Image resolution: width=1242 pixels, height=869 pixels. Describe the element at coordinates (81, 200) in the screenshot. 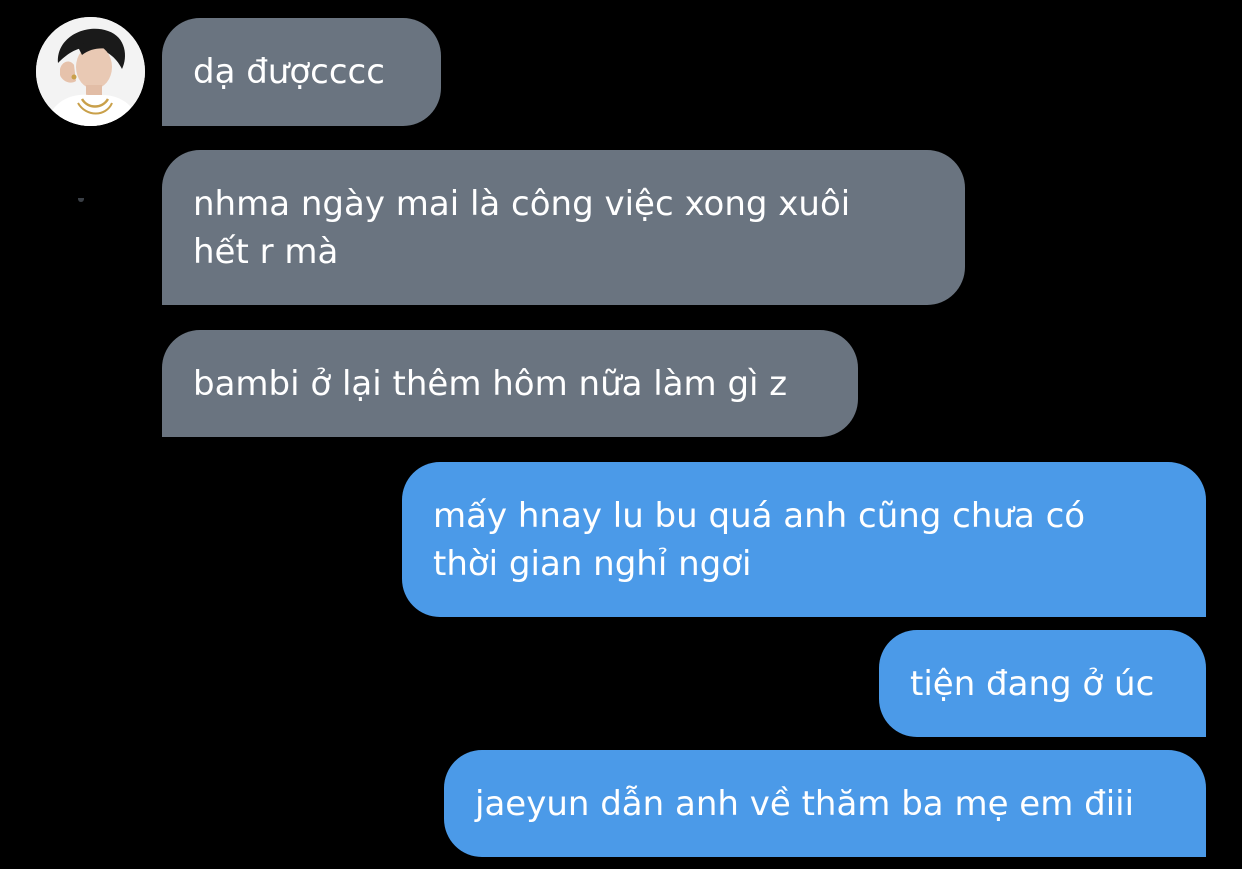

I see `typing-indicator-mark` at that location.